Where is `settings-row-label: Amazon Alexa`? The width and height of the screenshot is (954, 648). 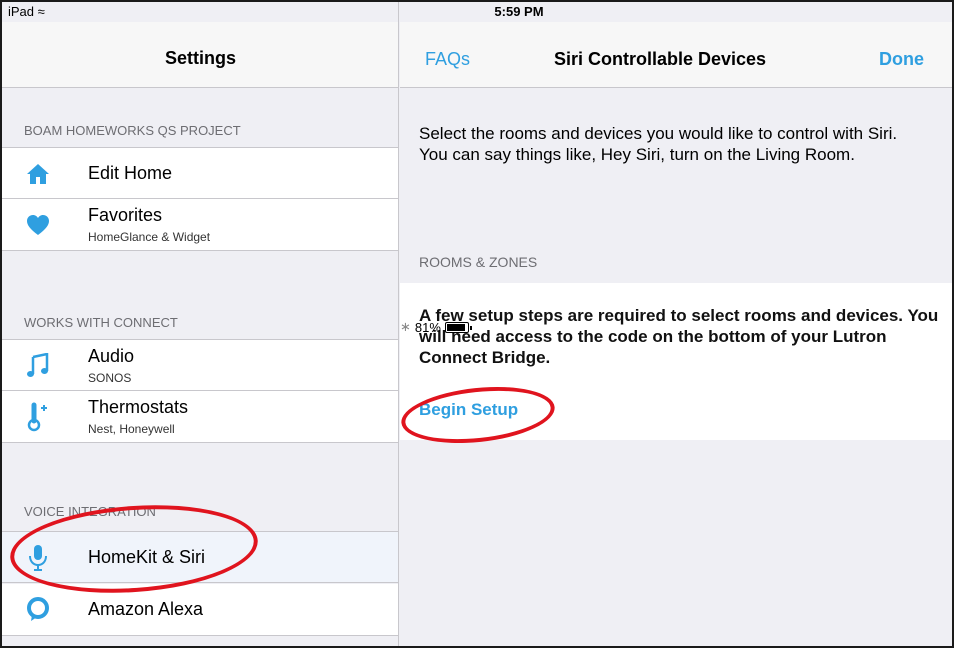
settings-row-label: Amazon Alexa is located at coordinates (146, 609).